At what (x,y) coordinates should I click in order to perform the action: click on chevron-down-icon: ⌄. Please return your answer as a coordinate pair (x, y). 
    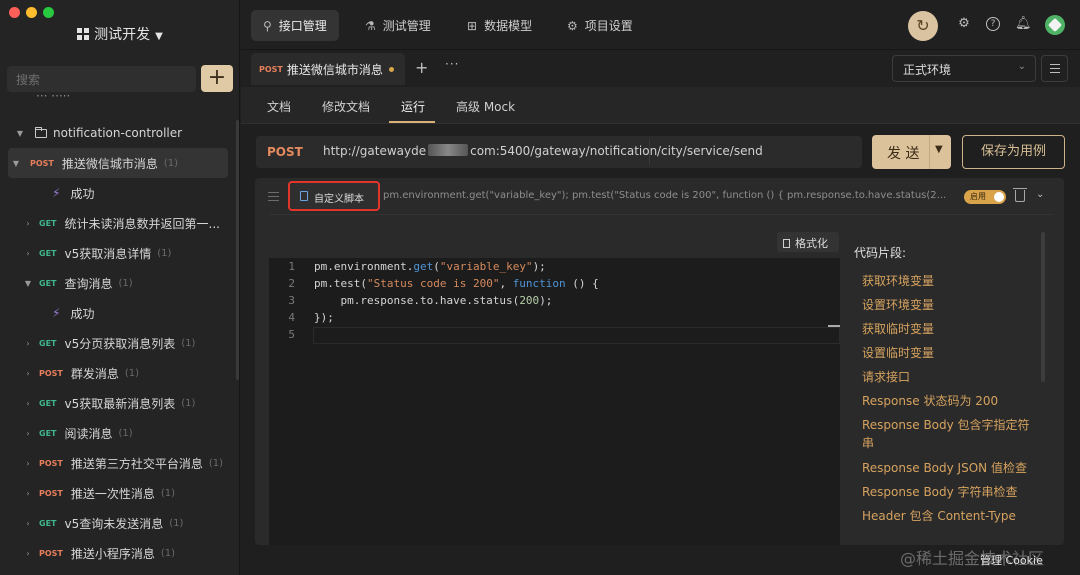
    Looking at the image, I should click on (1040, 194).